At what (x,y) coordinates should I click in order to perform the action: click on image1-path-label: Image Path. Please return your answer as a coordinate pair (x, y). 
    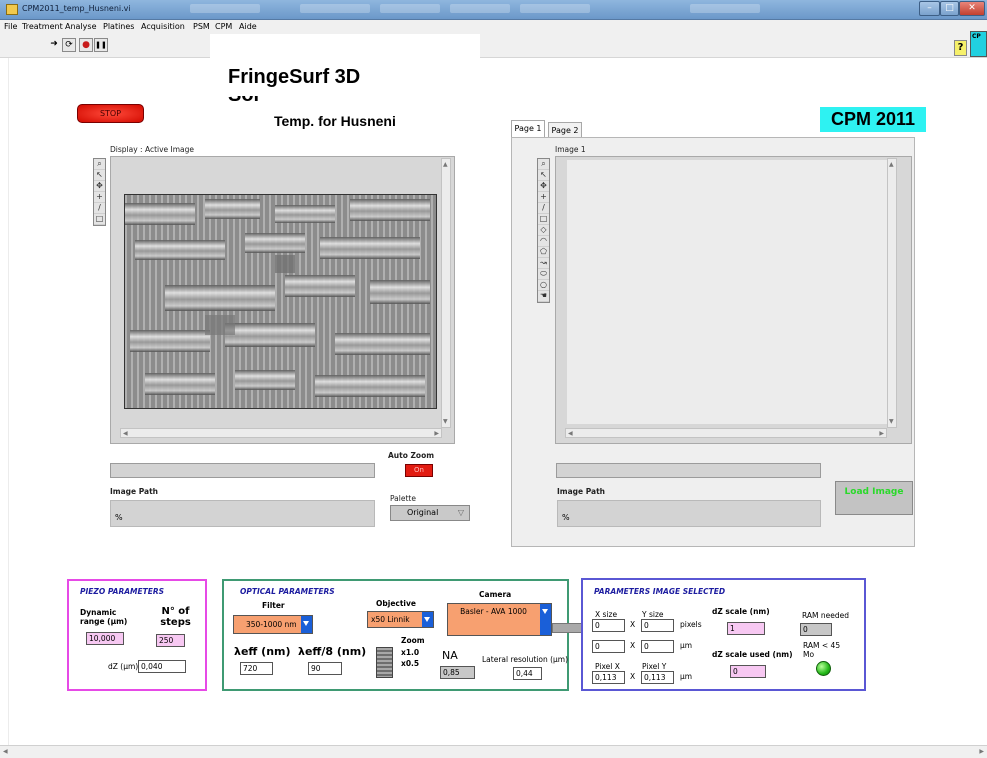
    Looking at the image, I should click on (581, 491).